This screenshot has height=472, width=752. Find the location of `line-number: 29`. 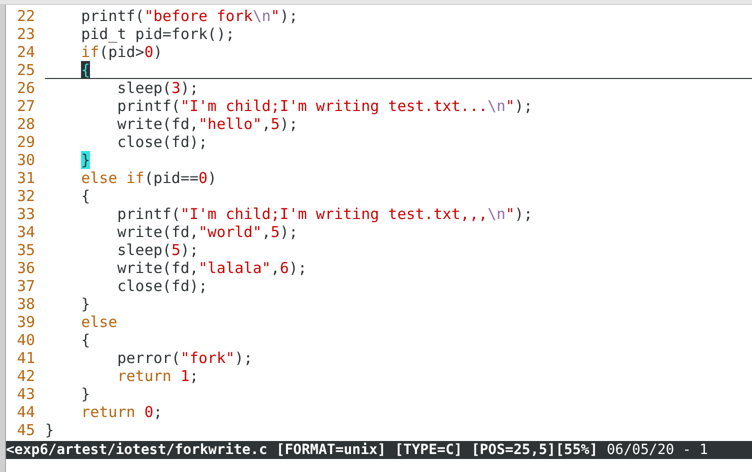

line-number: 29 is located at coordinates (25, 142).